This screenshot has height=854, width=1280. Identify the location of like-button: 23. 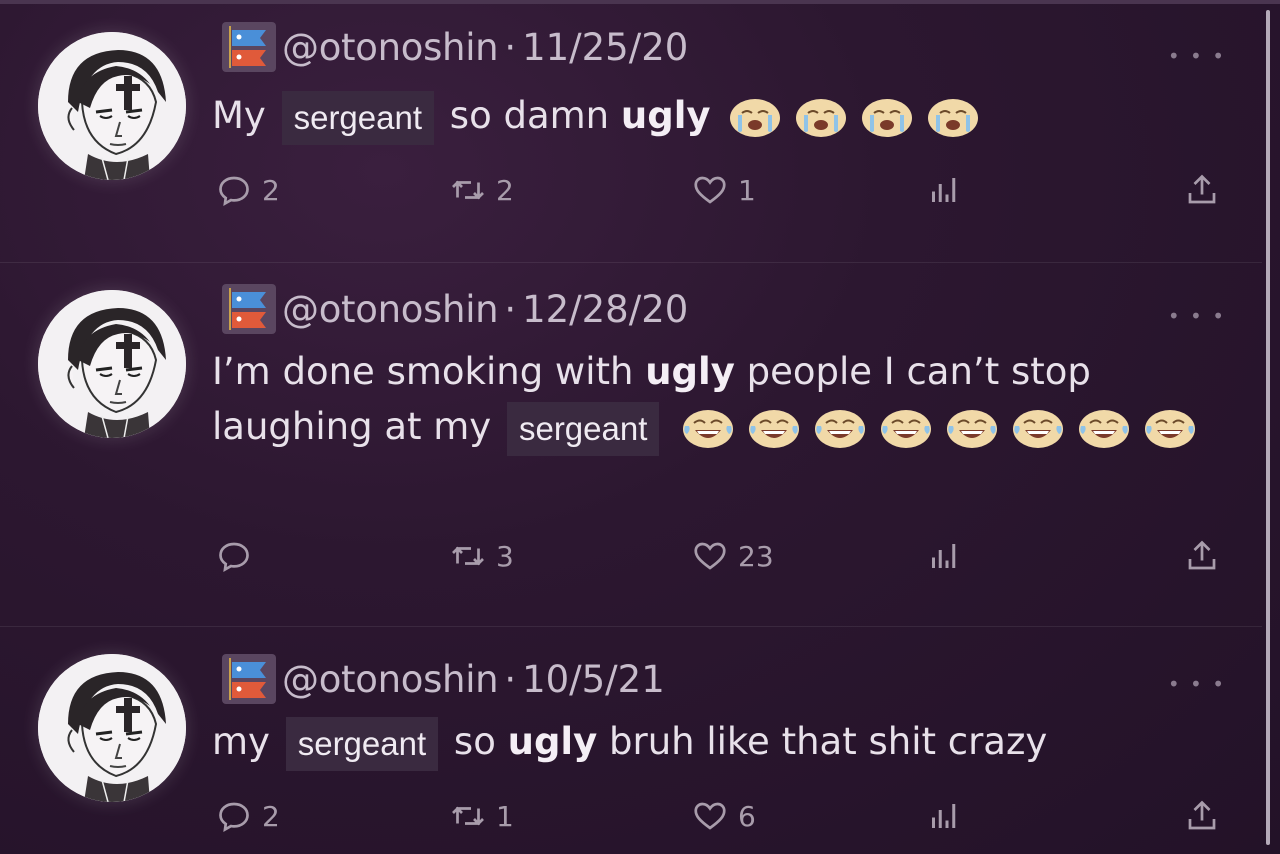
(733, 556).